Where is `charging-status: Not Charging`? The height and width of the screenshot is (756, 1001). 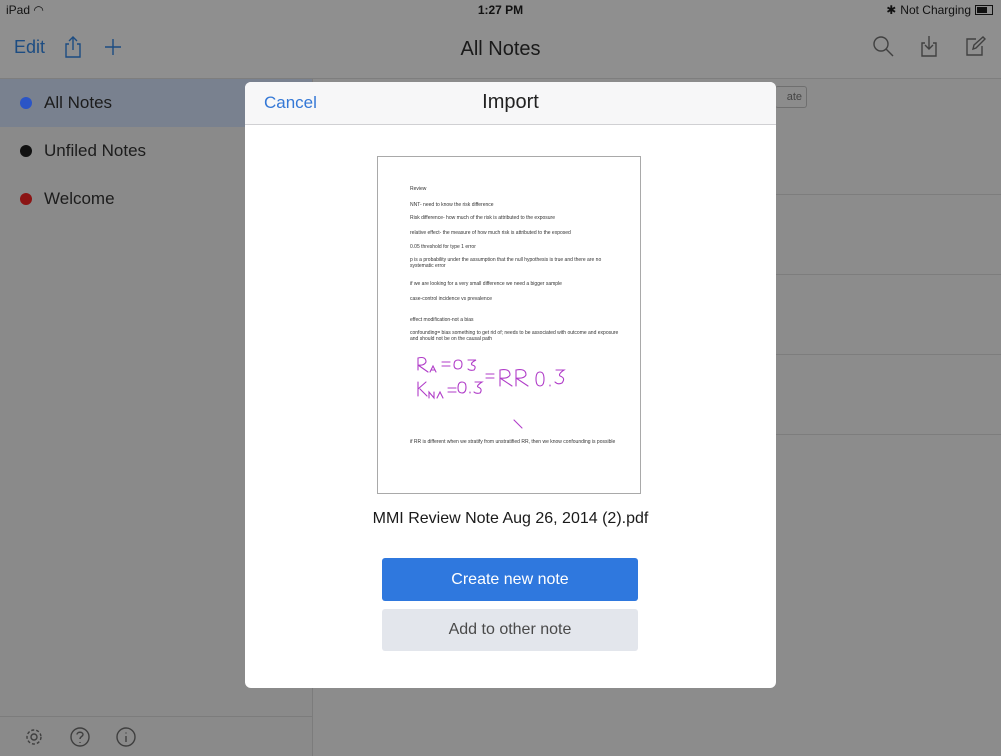
charging-status: Not Charging is located at coordinates (935, 10).